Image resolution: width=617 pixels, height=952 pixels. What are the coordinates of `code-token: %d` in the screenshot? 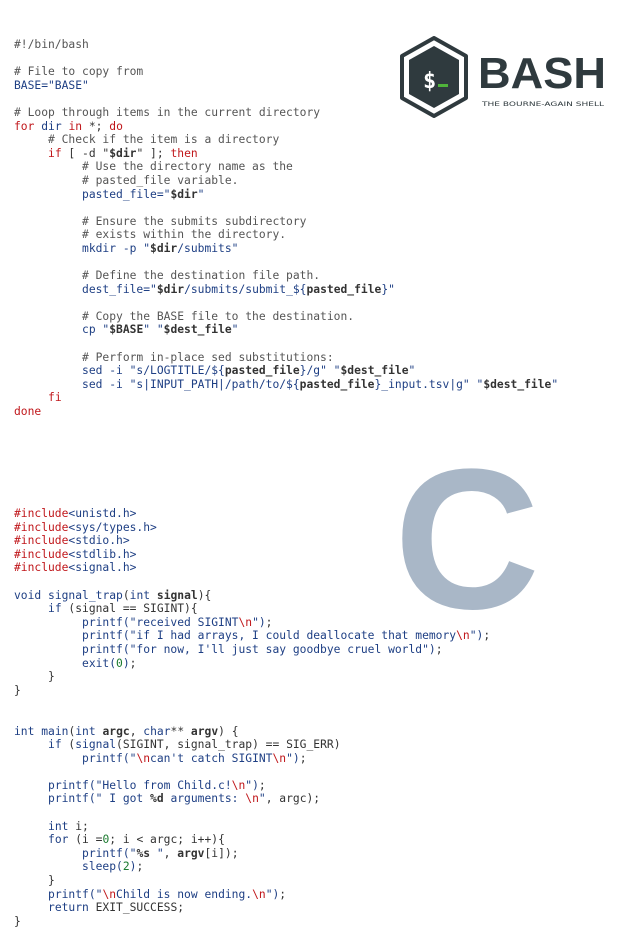 It's located at (157, 799).